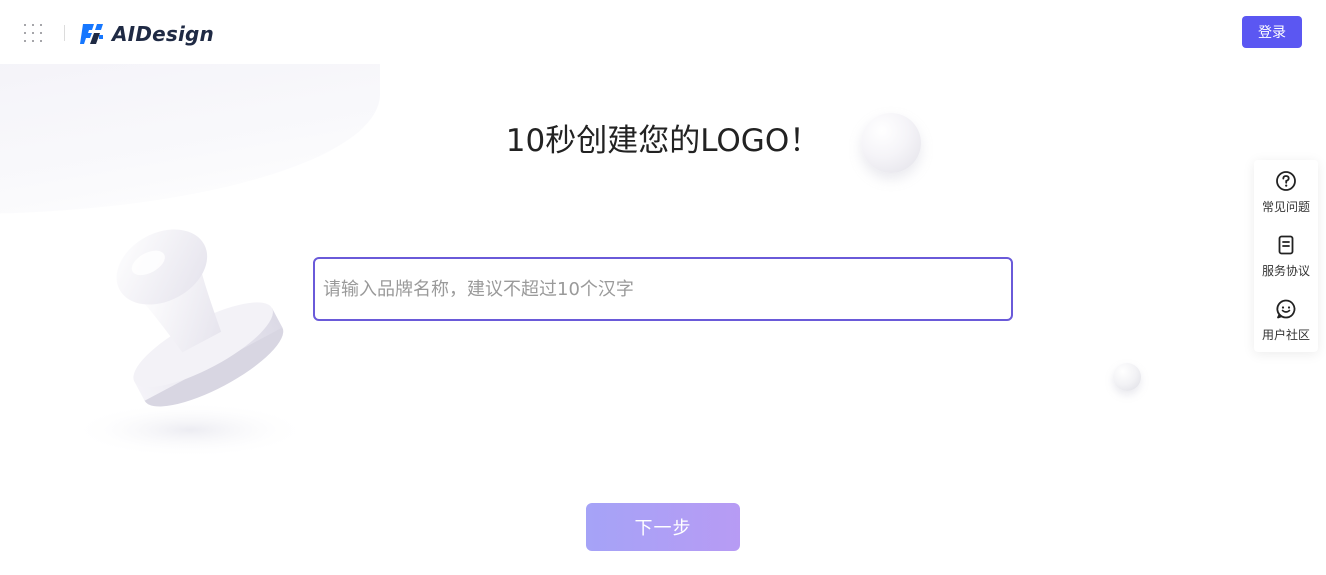  I want to click on next-step-button: 下一步, so click(663, 527).